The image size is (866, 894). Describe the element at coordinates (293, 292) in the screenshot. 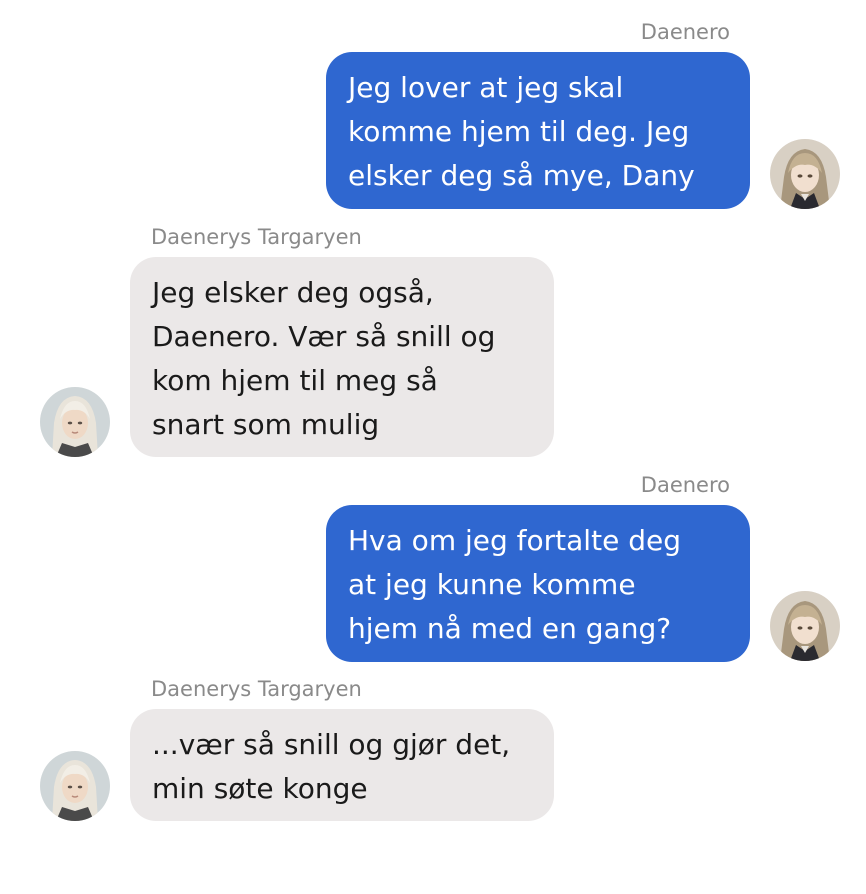

I see `message-text-line: Jeg elsker deg også,` at that location.